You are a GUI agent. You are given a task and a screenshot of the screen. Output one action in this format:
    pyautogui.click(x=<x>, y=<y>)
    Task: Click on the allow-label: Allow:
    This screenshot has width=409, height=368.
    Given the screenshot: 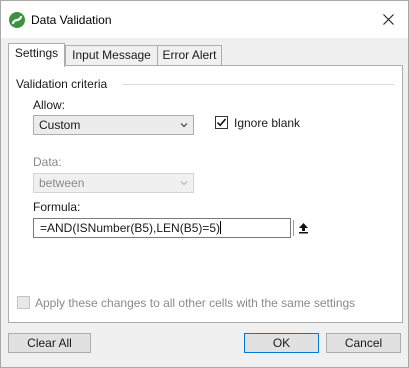 What is the action you would take?
    pyautogui.click(x=49, y=105)
    